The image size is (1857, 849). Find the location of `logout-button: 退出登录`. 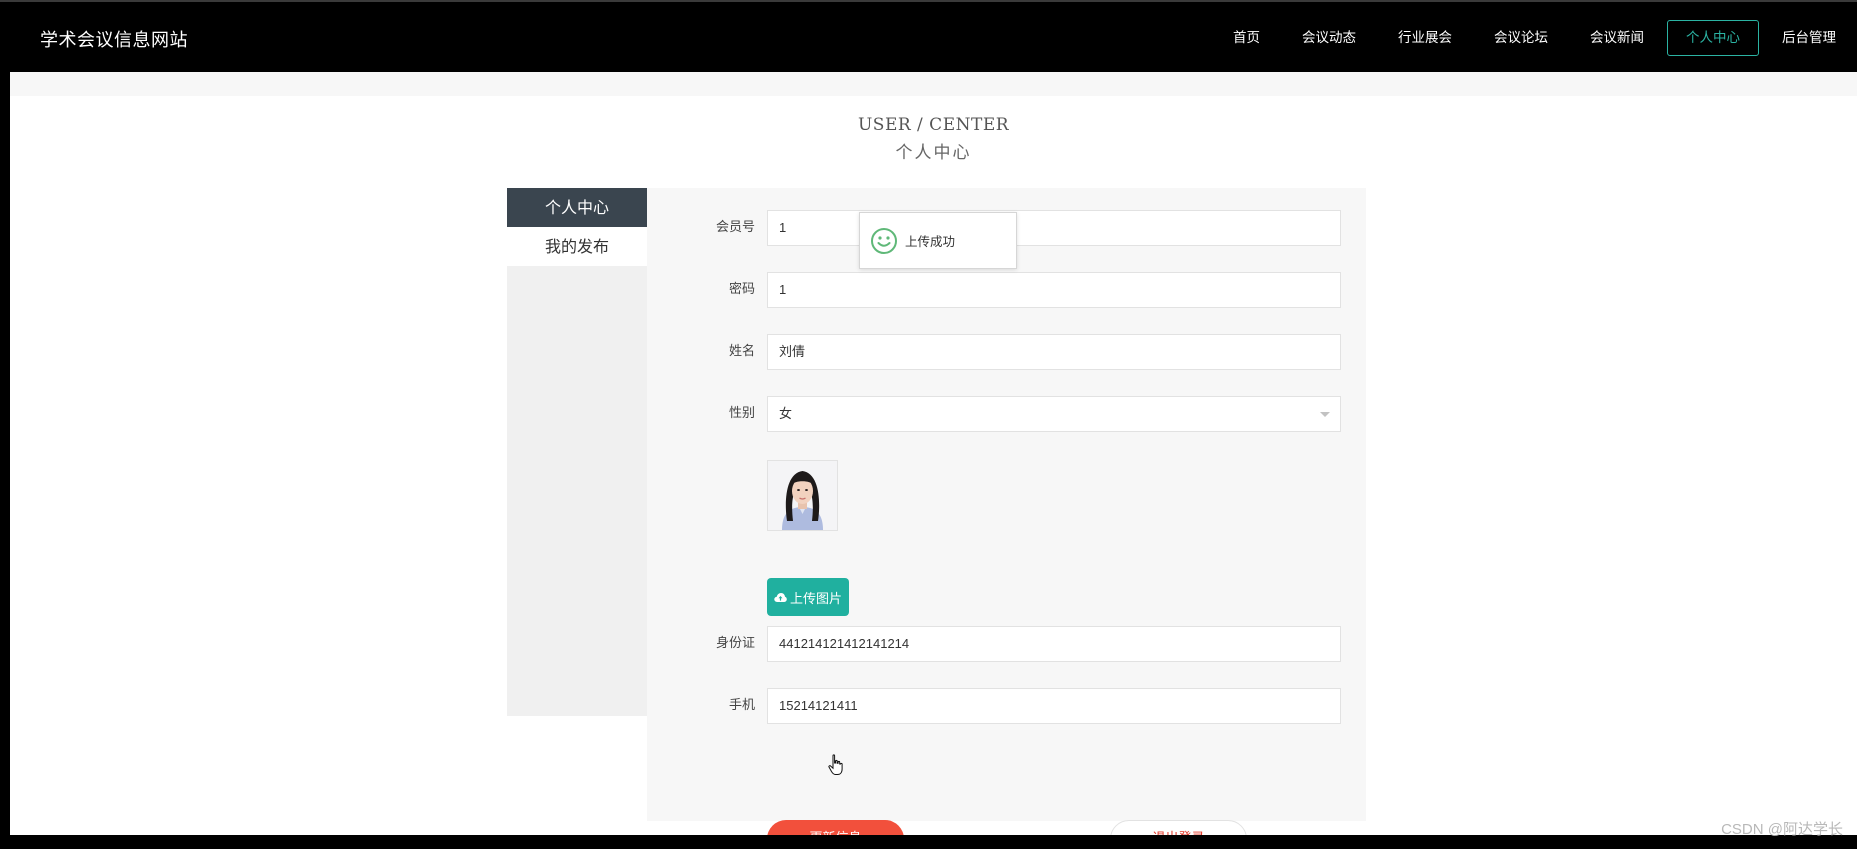

logout-button: 退出登录 is located at coordinates (1178, 827).